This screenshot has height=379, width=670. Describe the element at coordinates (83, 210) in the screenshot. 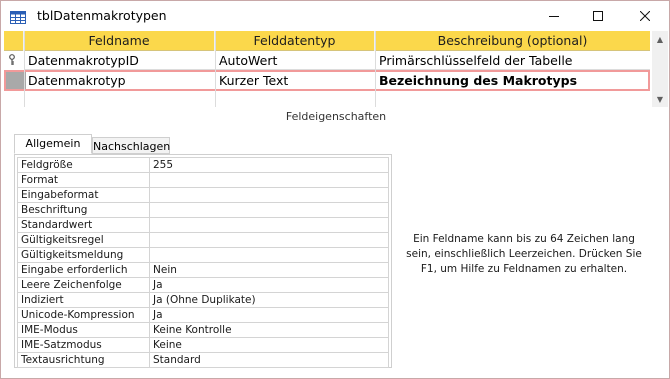

I see `property-name: Beschriftung` at that location.